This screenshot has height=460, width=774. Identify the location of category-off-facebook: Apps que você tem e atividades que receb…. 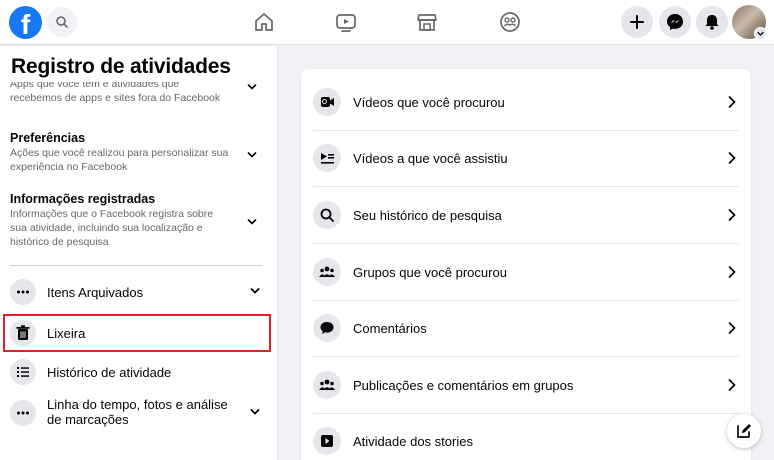
(137, 93).